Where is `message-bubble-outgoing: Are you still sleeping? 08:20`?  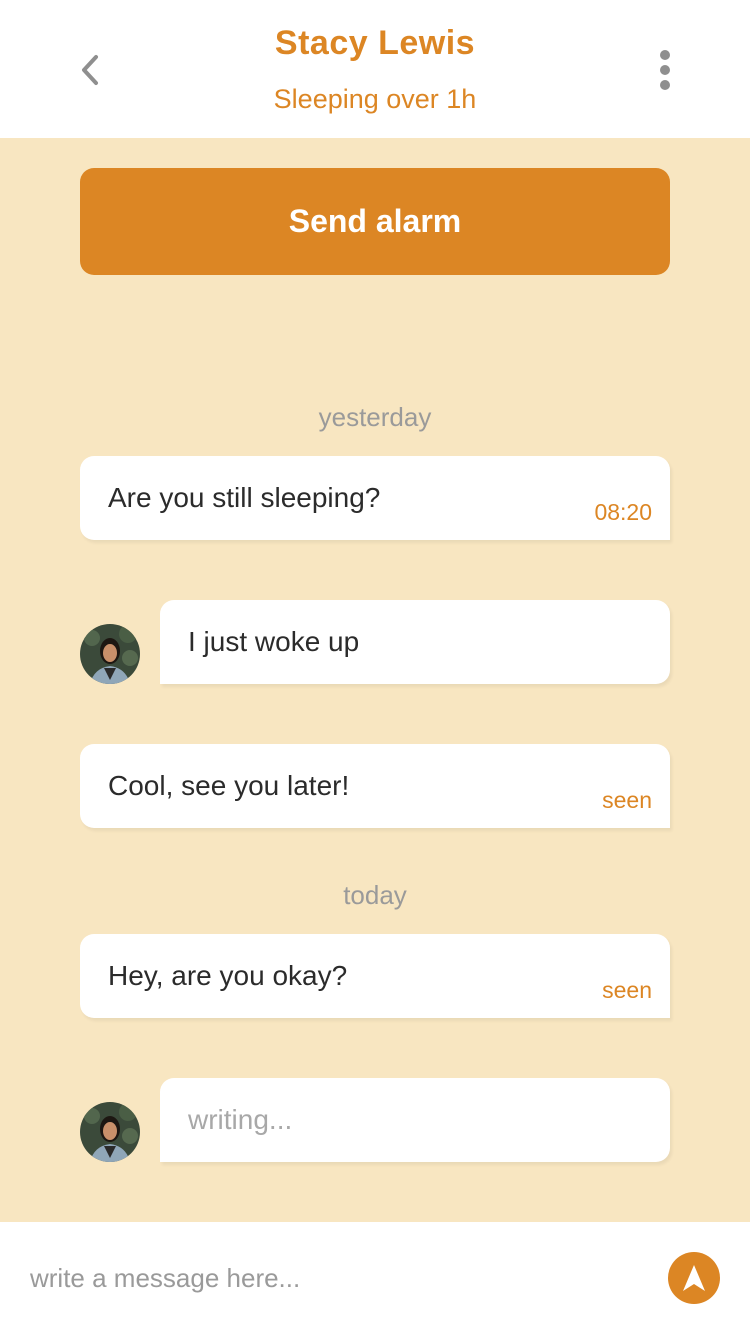 message-bubble-outgoing: Are you still sleeping? 08:20 is located at coordinates (375, 498).